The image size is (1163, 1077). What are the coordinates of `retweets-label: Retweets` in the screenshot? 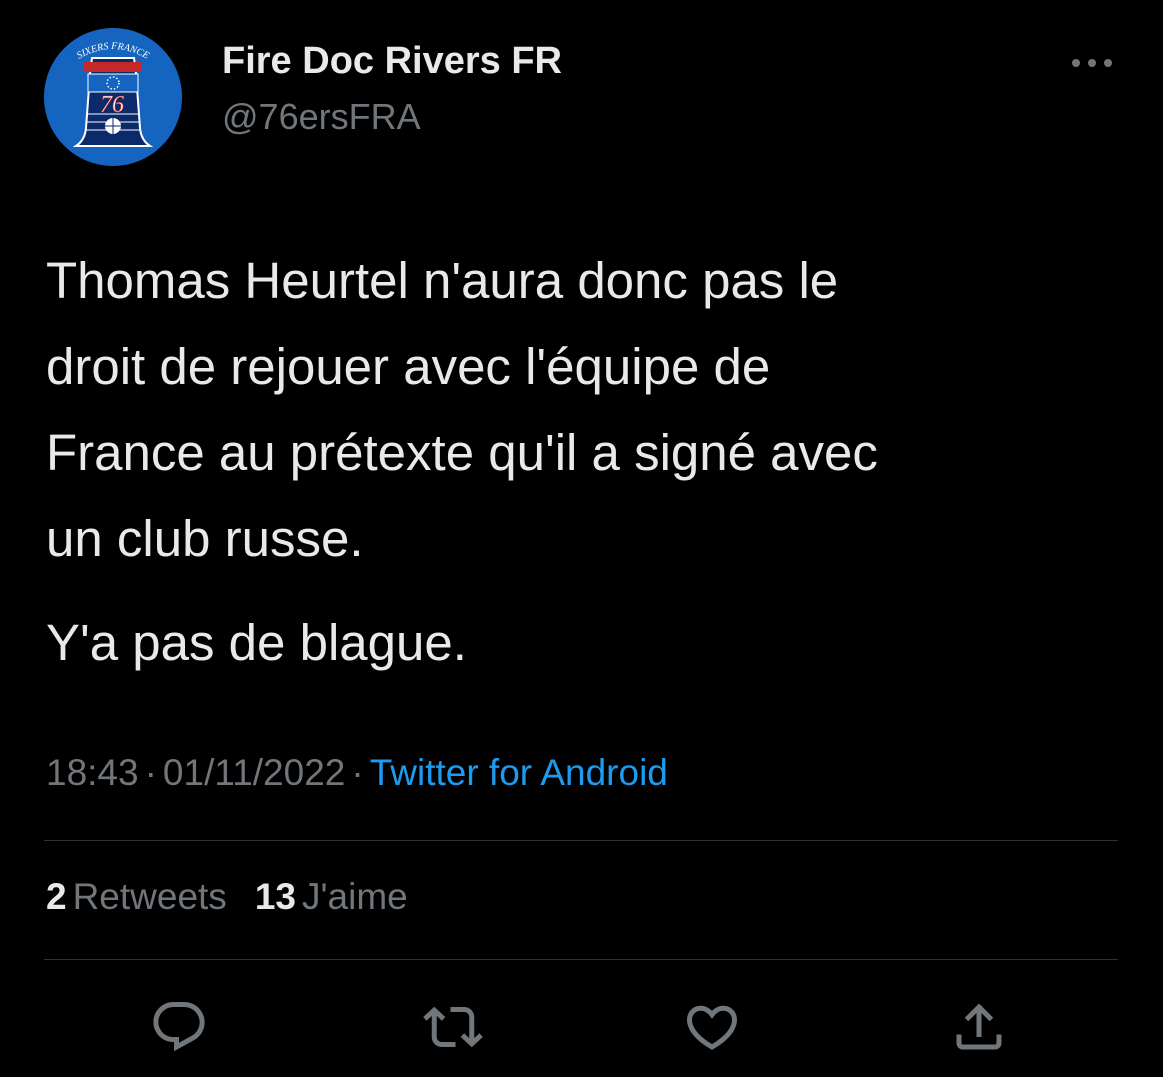 It's located at (149, 896).